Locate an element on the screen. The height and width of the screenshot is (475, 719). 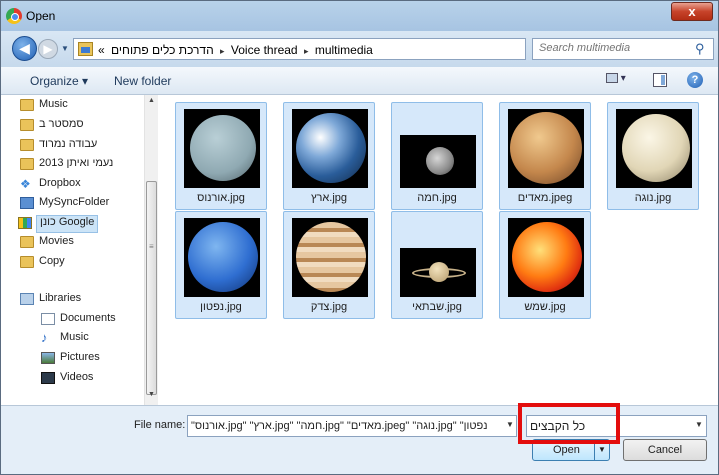
sidebar-item: Movies is located at coordinates (47, 244).